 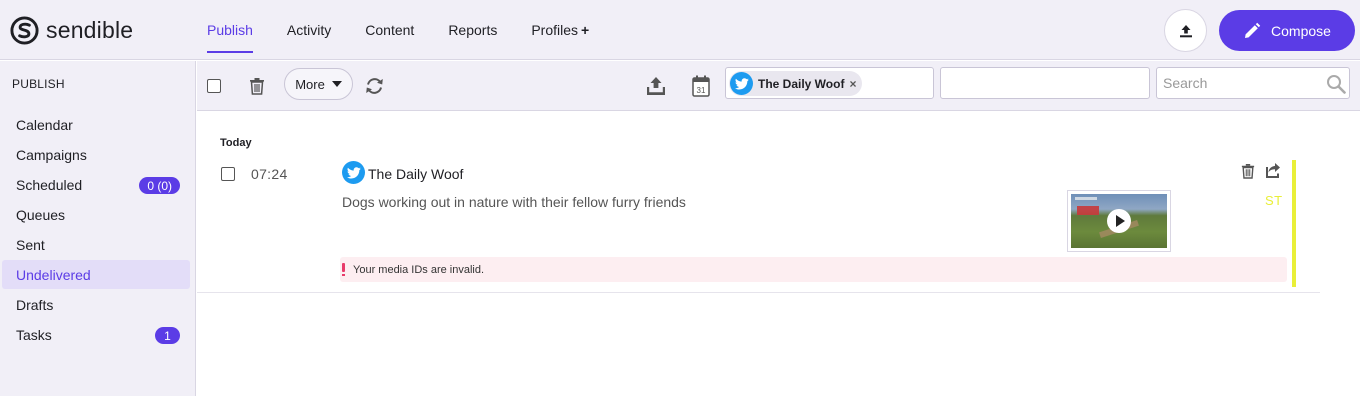 I want to click on refresh-button, so click(x=374, y=86).